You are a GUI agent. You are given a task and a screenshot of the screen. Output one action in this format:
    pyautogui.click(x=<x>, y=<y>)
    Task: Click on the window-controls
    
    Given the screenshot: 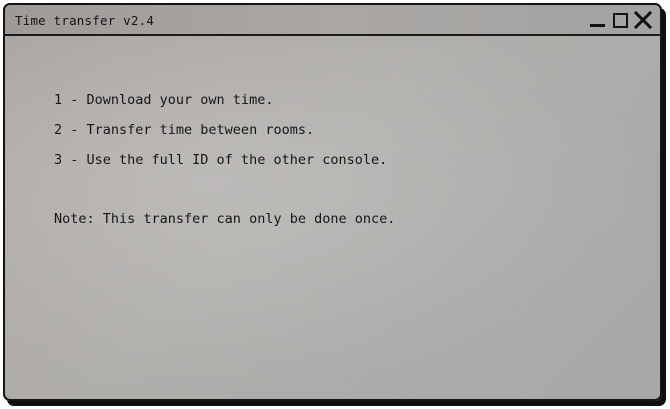 What is the action you would take?
    pyautogui.click(x=620, y=20)
    